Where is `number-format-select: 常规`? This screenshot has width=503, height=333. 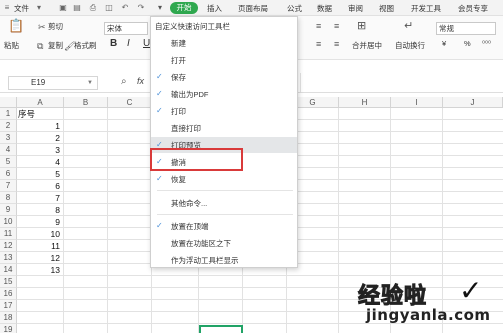
number-format-select: 常规 is located at coordinates (466, 28).